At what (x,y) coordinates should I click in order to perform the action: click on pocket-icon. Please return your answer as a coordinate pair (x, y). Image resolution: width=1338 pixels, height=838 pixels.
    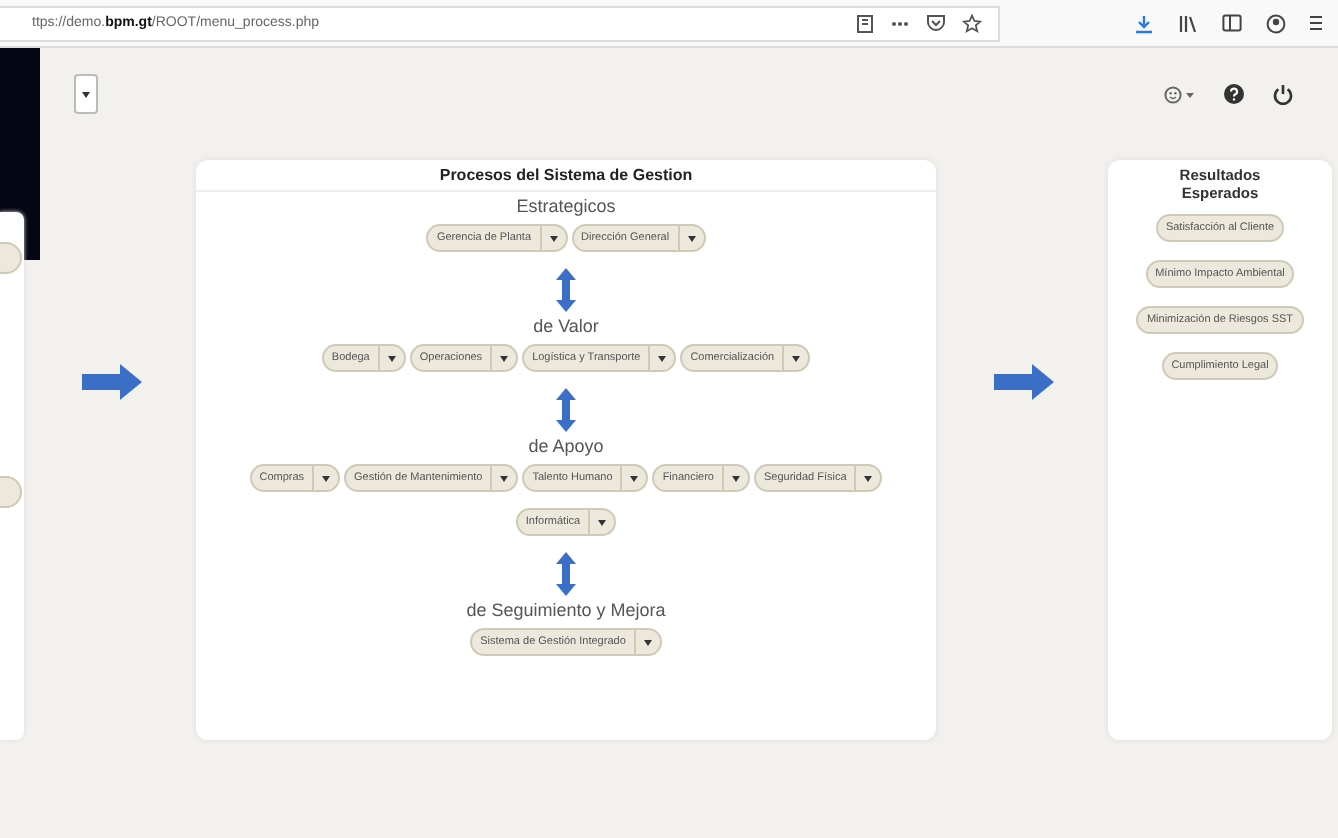
    Looking at the image, I should click on (936, 23).